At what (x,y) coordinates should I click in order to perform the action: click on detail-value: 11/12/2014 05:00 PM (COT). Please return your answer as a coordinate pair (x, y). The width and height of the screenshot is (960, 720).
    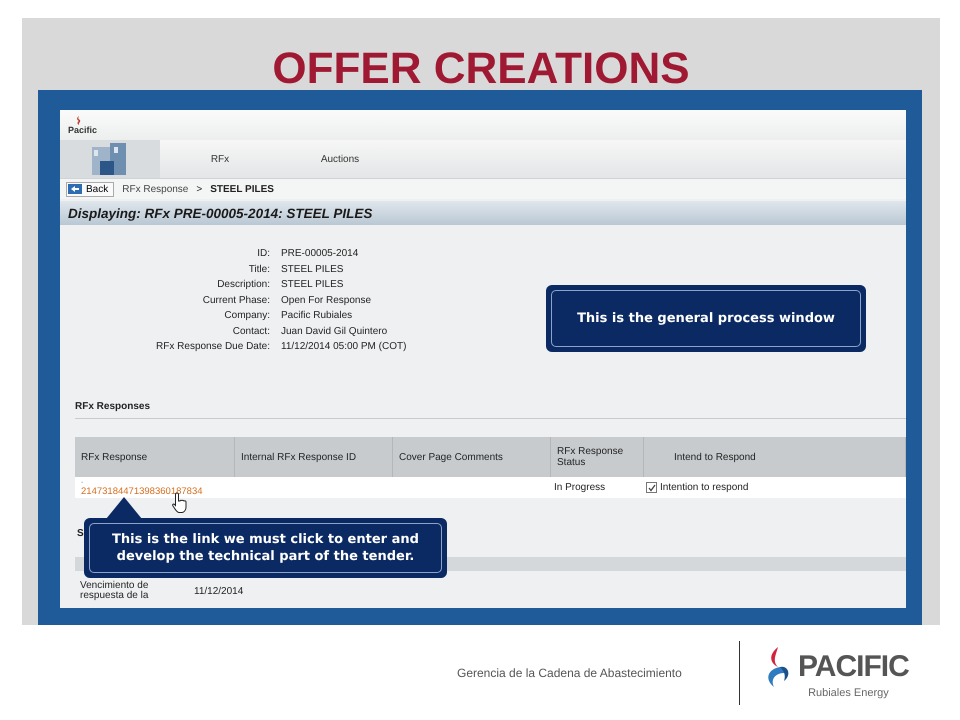
    Looking at the image, I should click on (343, 346).